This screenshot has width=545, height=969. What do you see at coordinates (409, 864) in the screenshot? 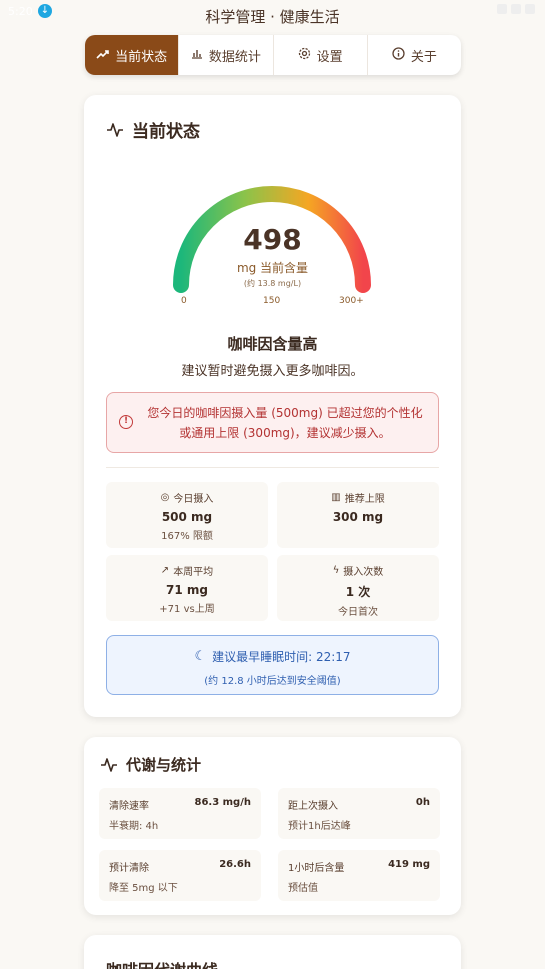
I see `metric-value: 419 mg` at bounding box center [409, 864].